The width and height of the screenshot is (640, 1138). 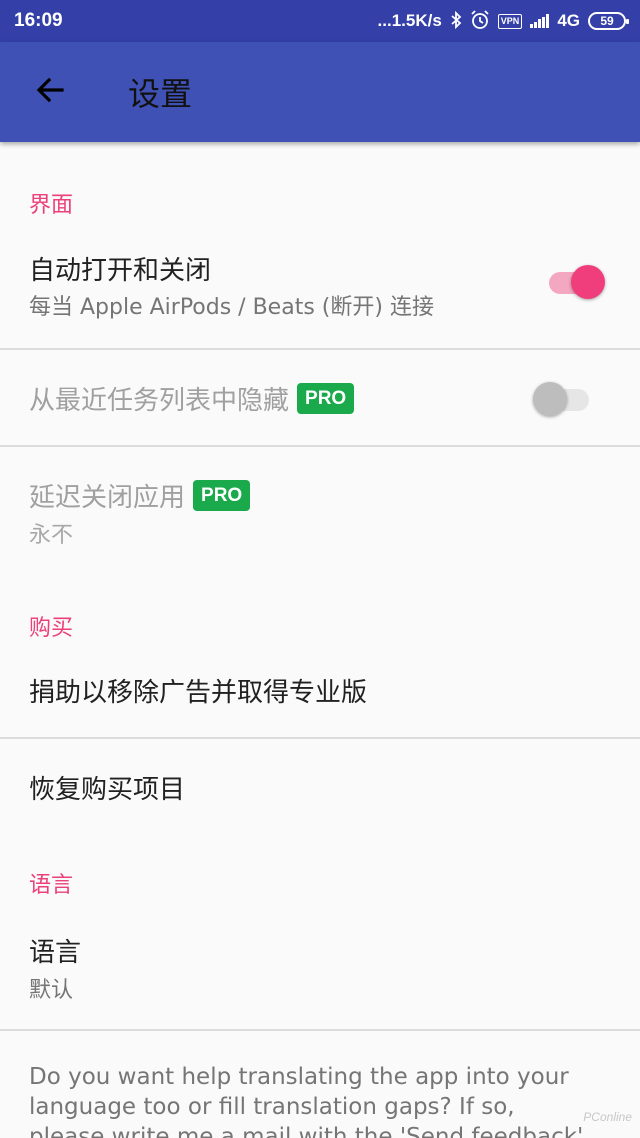 I want to click on pref-title: 从最近任务列表中隐藏 PRO, so click(x=192, y=398).